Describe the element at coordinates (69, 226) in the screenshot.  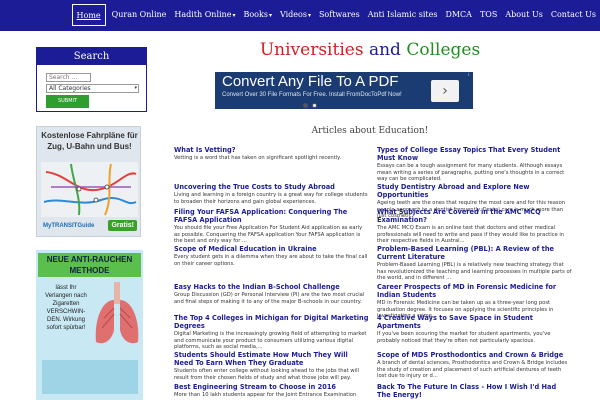
I see `transit-guide-logo: MyTRANSITGuide` at that location.